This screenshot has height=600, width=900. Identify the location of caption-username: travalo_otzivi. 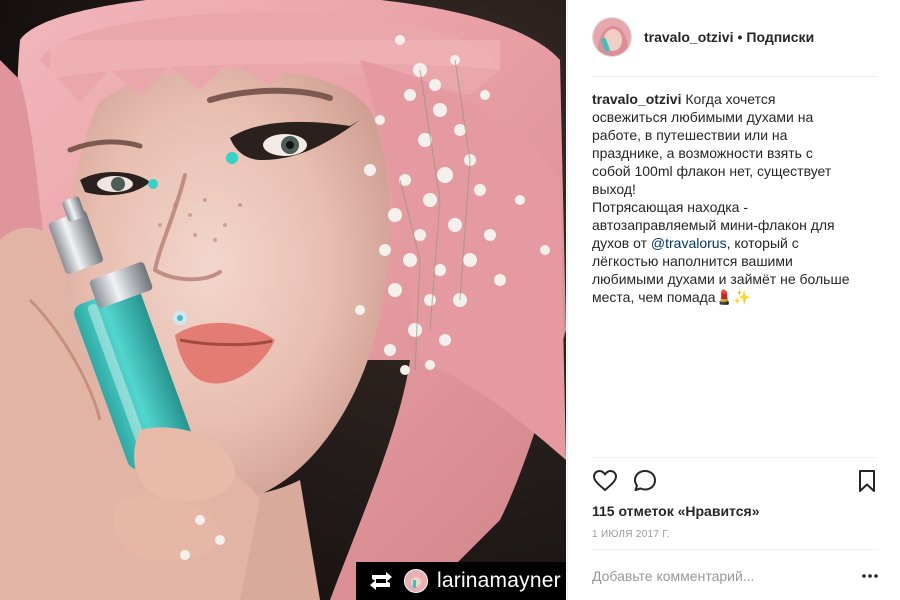
(636, 99).